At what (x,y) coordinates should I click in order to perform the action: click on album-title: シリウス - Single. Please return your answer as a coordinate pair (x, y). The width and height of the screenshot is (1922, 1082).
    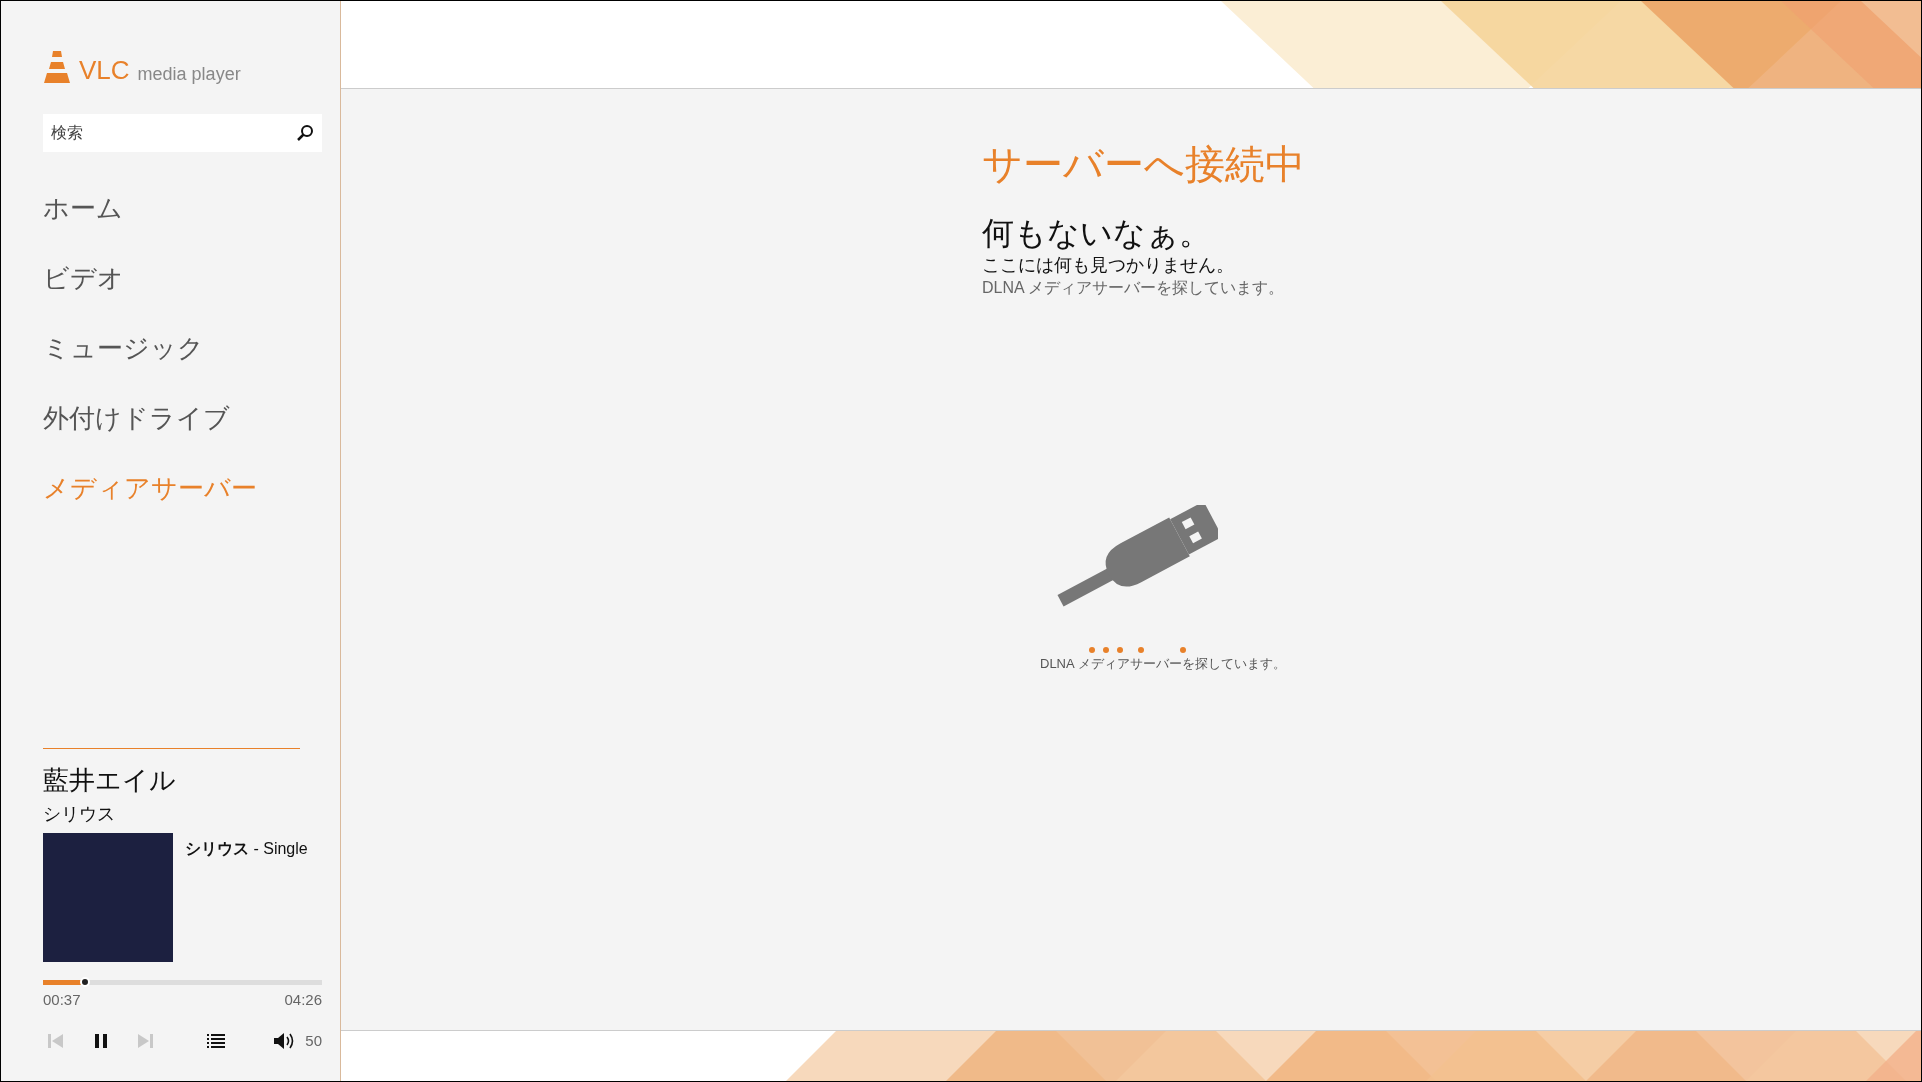
    Looking at the image, I should click on (246, 848).